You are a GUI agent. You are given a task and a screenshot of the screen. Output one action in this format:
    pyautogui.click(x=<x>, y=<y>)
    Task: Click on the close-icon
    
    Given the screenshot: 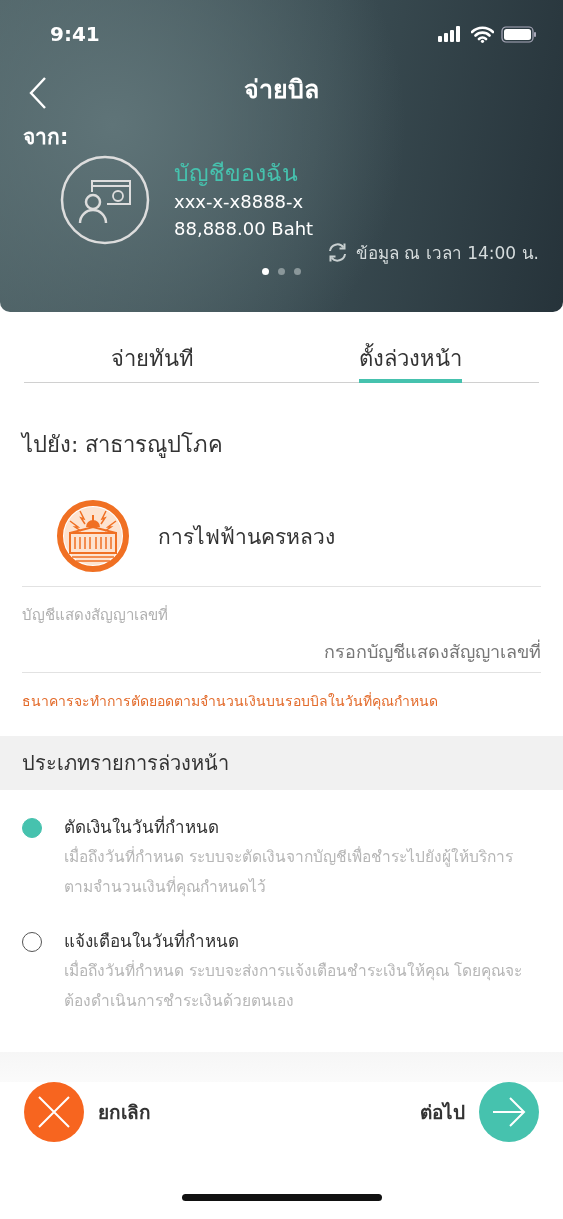 What is the action you would take?
    pyautogui.click(x=54, y=1112)
    